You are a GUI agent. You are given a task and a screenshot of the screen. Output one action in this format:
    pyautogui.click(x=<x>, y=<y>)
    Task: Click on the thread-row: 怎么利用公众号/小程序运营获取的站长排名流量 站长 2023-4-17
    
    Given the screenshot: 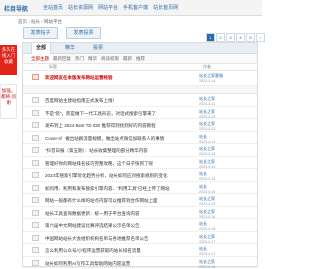 What is the action you would take?
    pyautogui.click(x=140, y=250)
    